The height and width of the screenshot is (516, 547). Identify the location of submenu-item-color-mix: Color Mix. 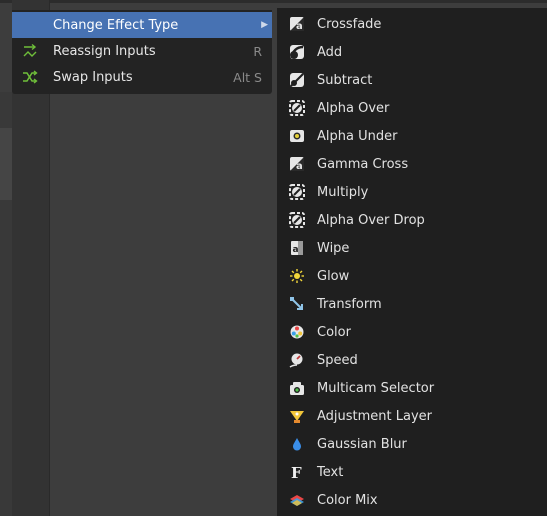
(412, 500).